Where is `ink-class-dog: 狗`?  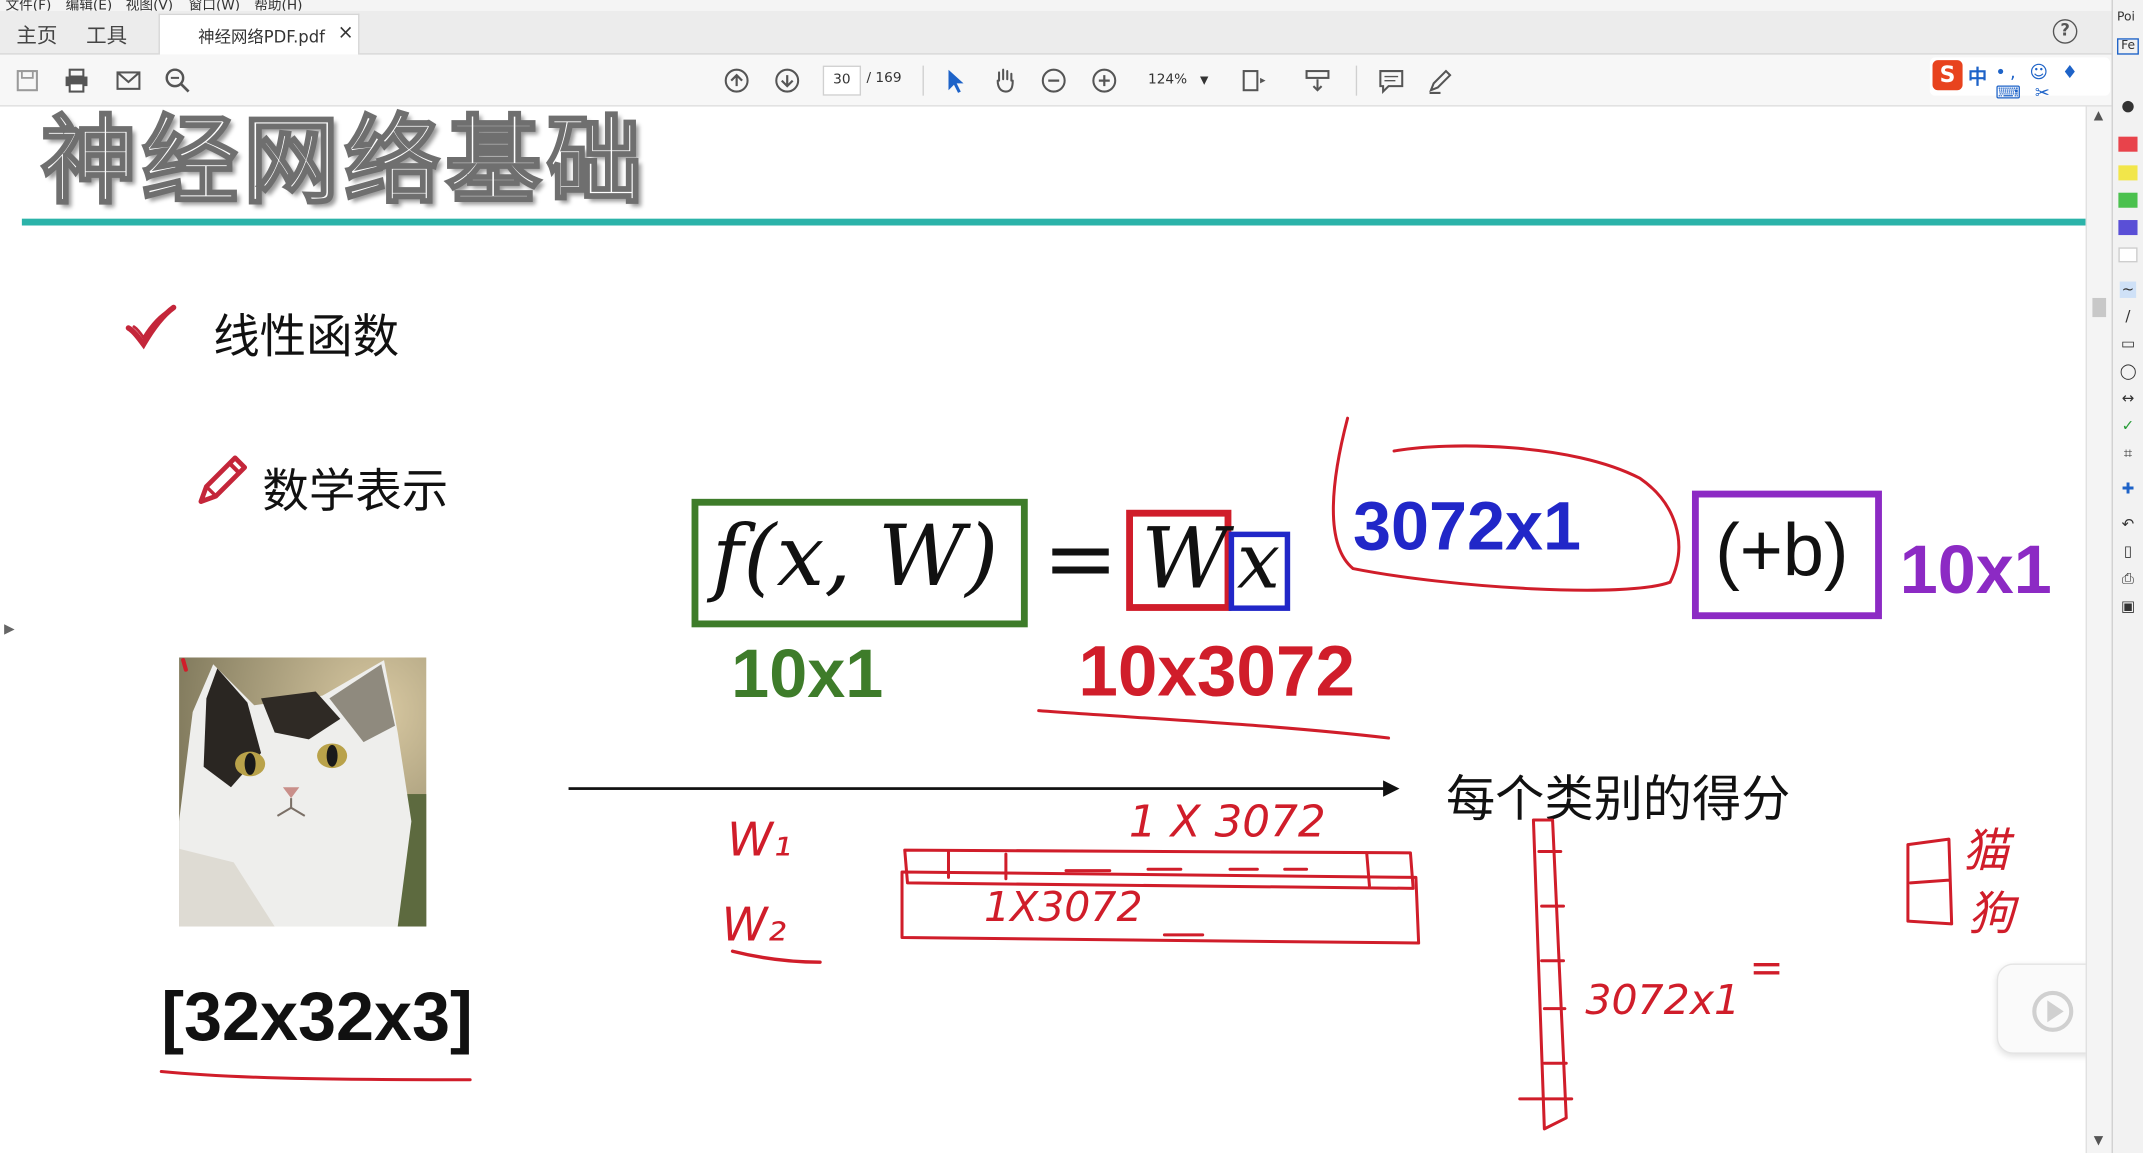 ink-class-dog: 狗 is located at coordinates (1994, 913).